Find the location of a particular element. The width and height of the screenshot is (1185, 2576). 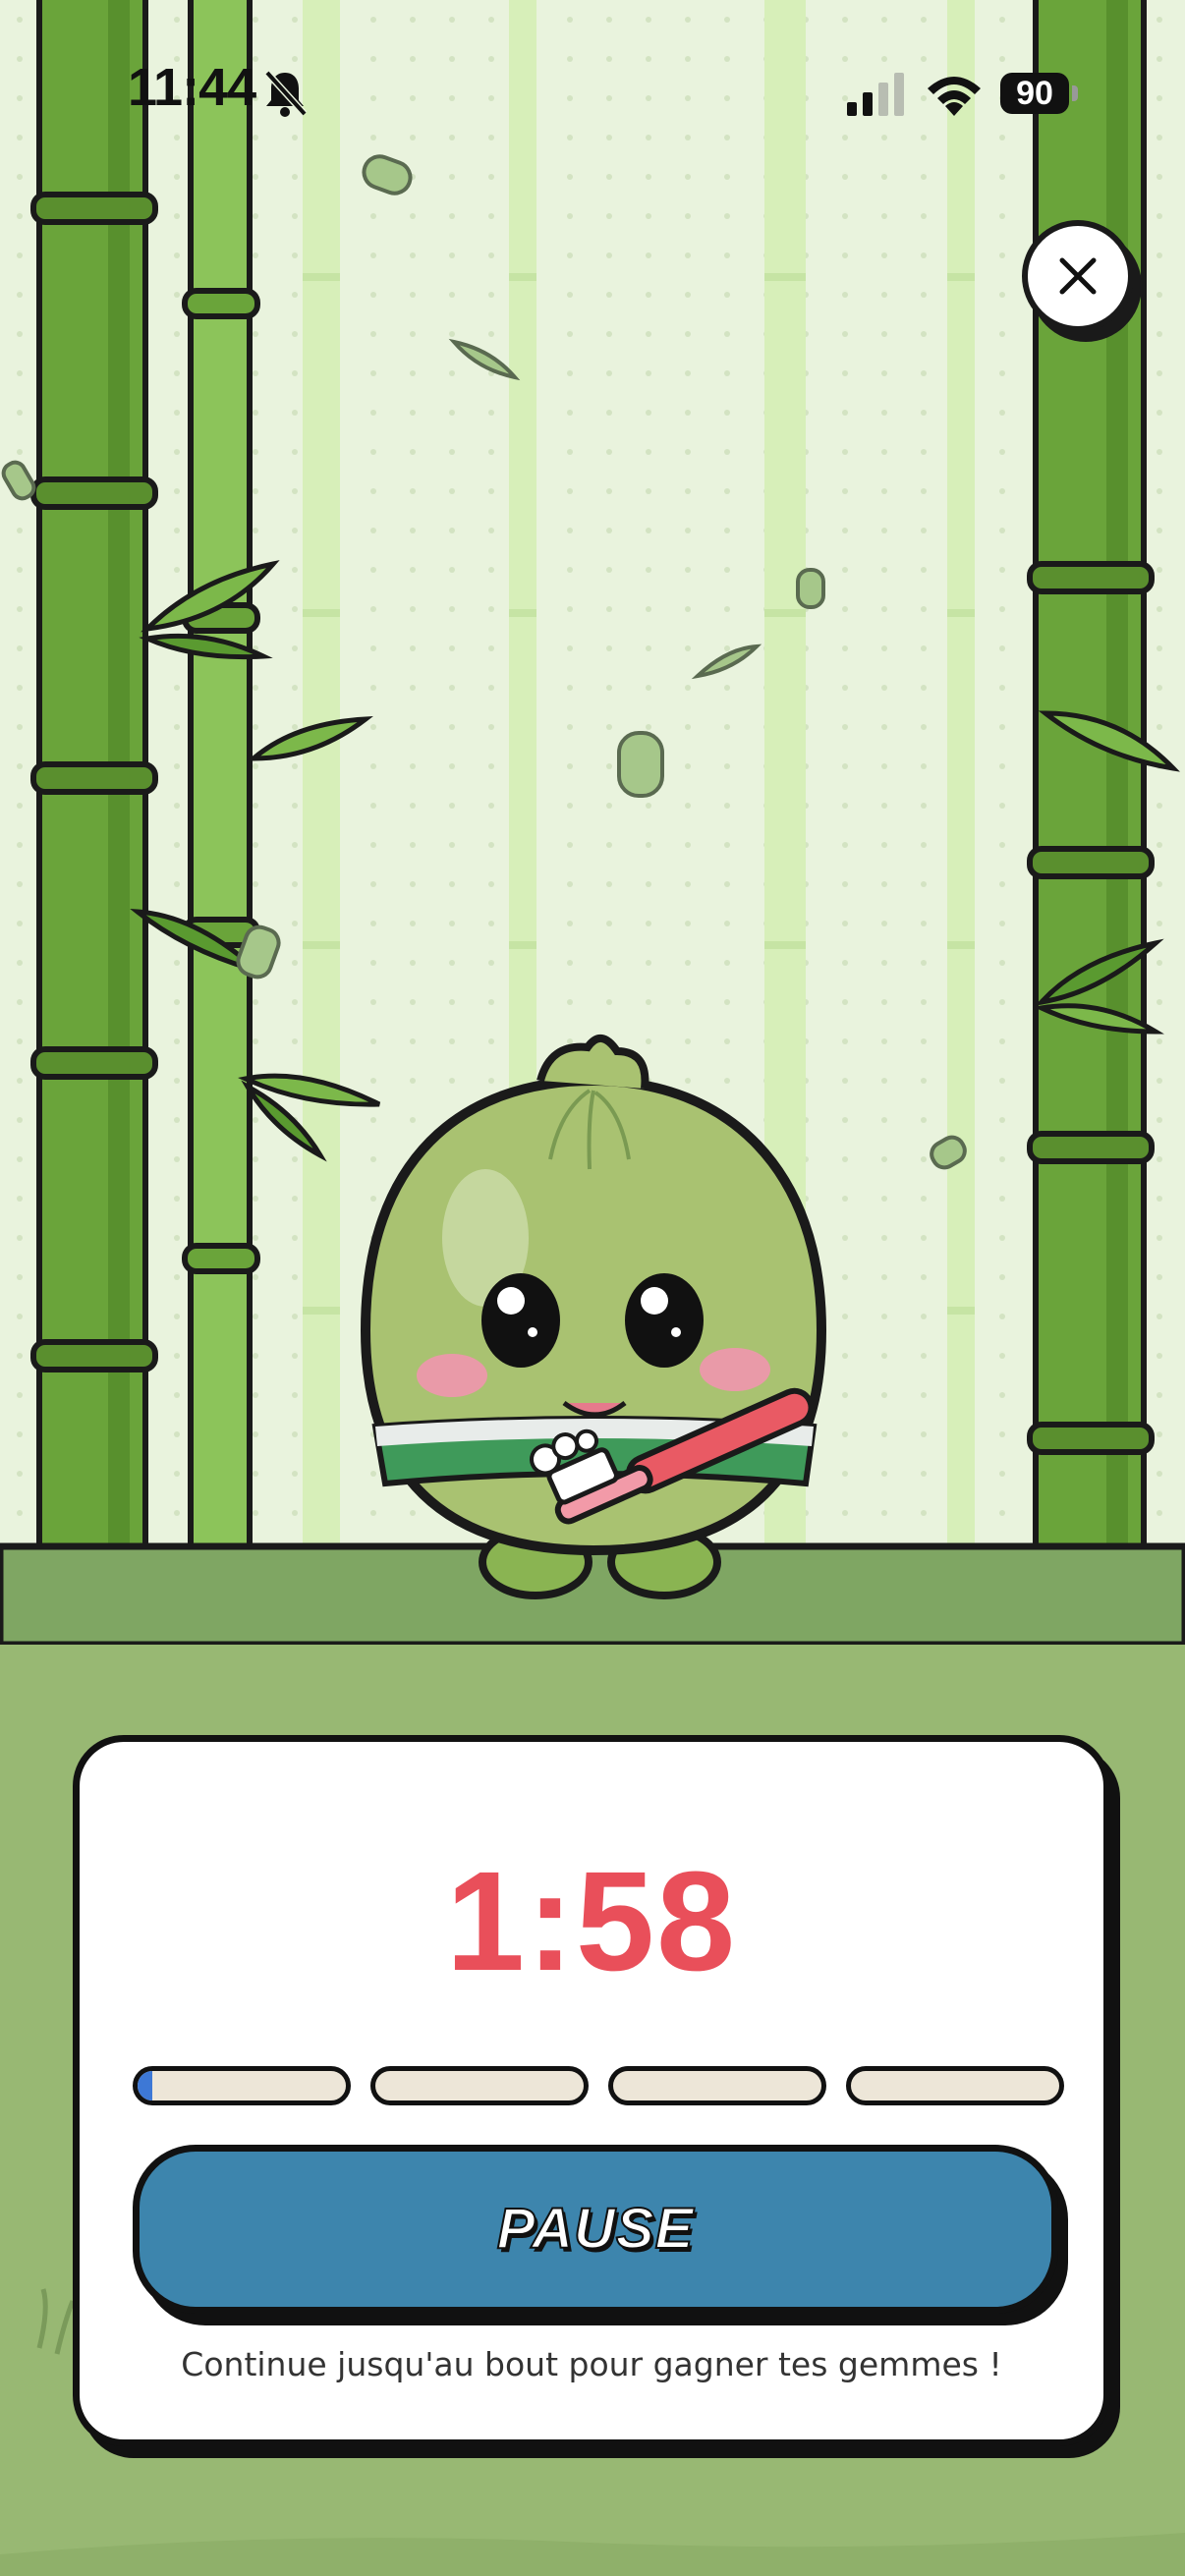

close-button is located at coordinates (1078, 276).